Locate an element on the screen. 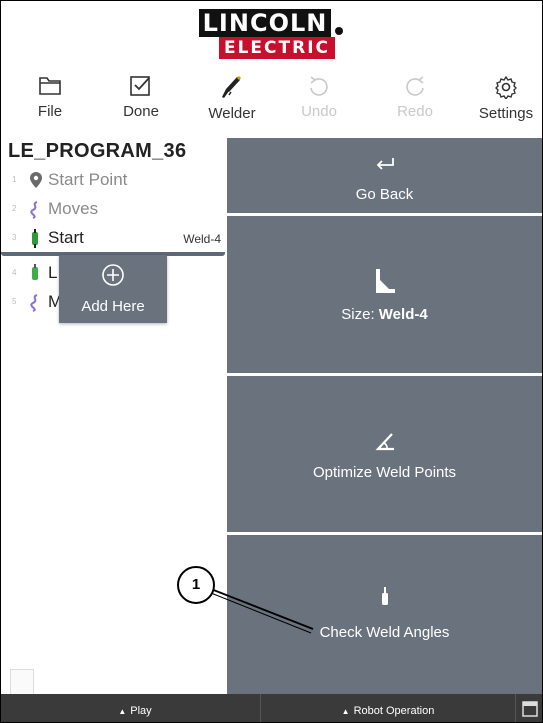 The height and width of the screenshot is (723, 543). folder-icon is located at coordinates (50, 86).